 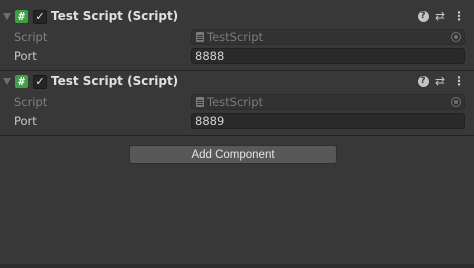 I want to click on port-property-row: Port 8889, so click(x=237, y=121).